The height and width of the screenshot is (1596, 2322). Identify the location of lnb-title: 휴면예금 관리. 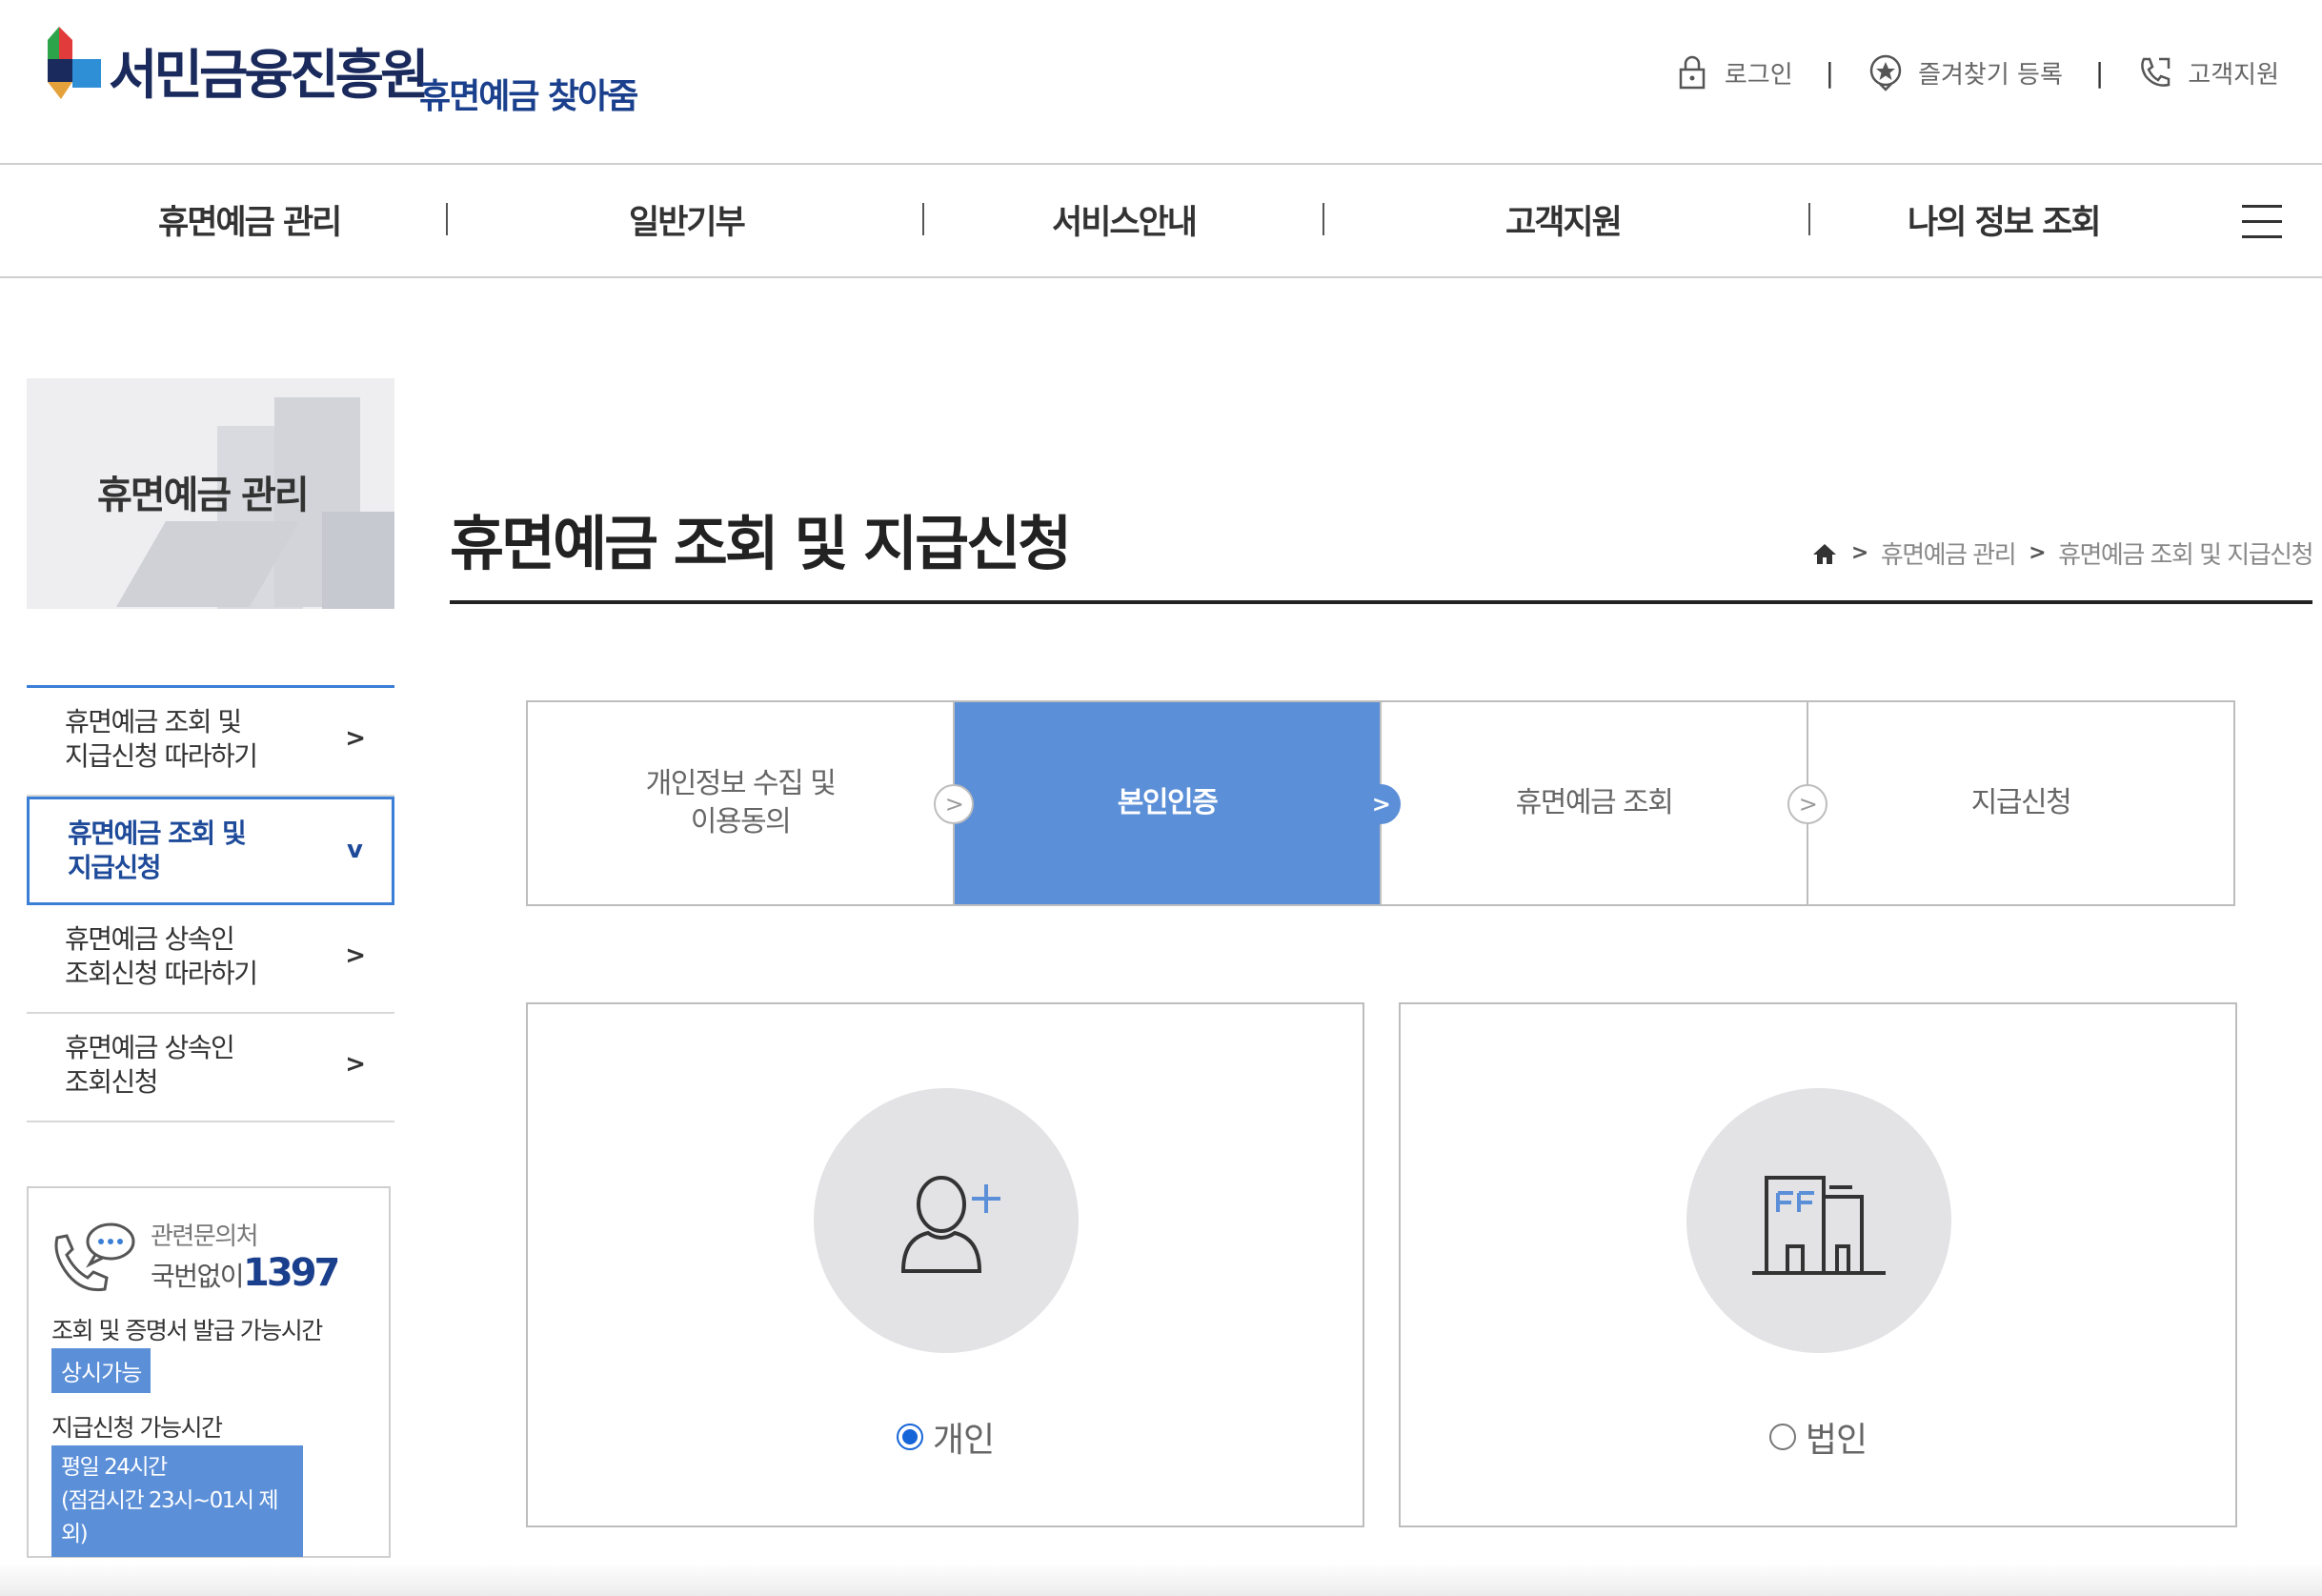
(202, 491).